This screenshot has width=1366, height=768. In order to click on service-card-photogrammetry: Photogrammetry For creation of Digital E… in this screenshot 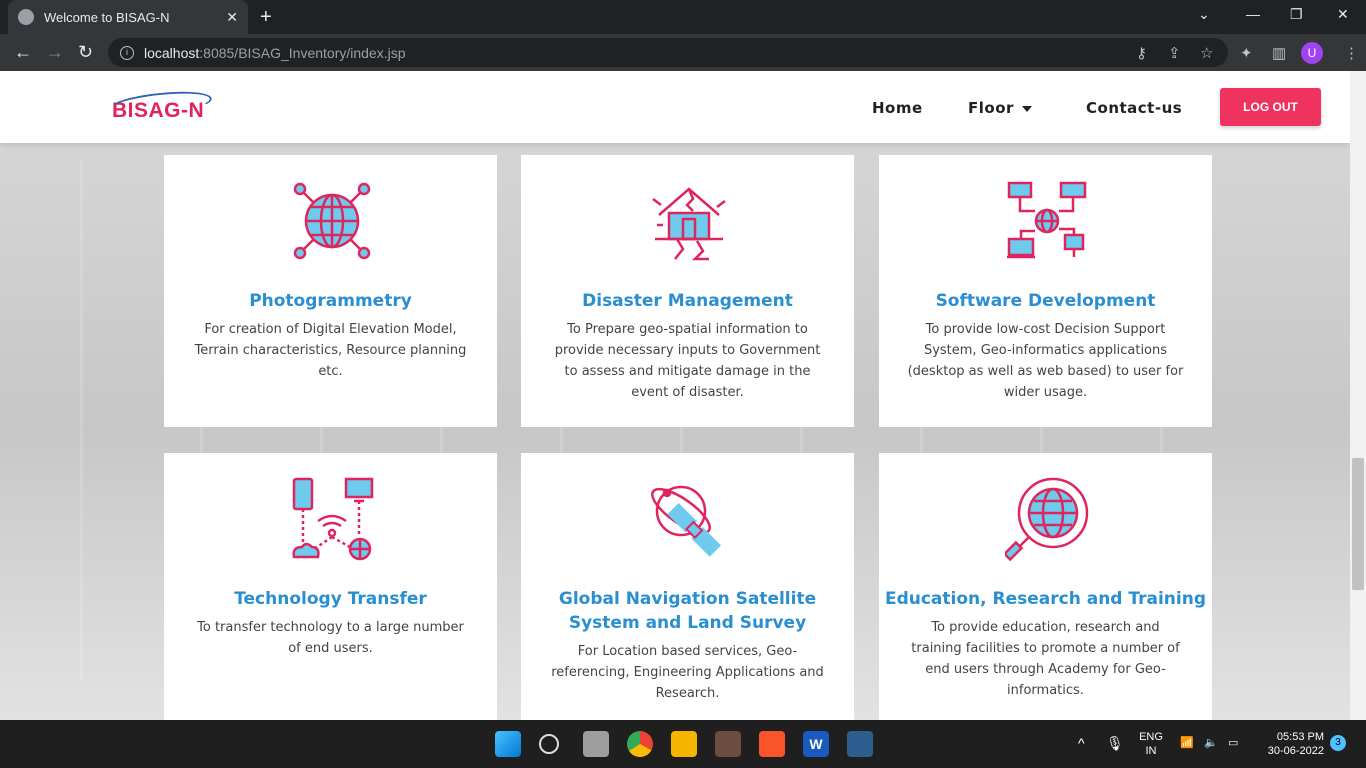, I will do `click(330, 291)`.